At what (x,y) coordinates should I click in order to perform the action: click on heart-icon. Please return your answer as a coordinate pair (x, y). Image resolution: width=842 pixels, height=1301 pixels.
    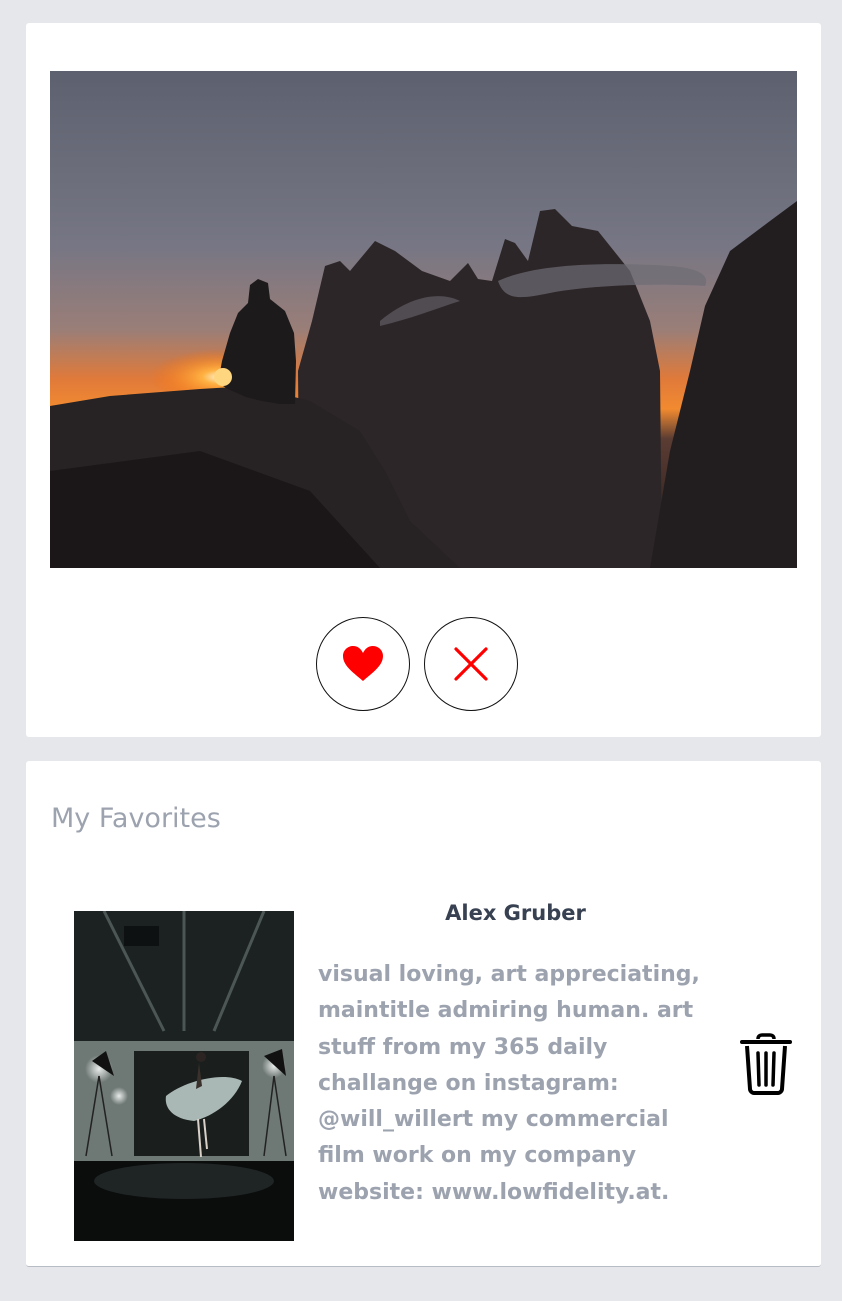
    Looking at the image, I should click on (363, 663).